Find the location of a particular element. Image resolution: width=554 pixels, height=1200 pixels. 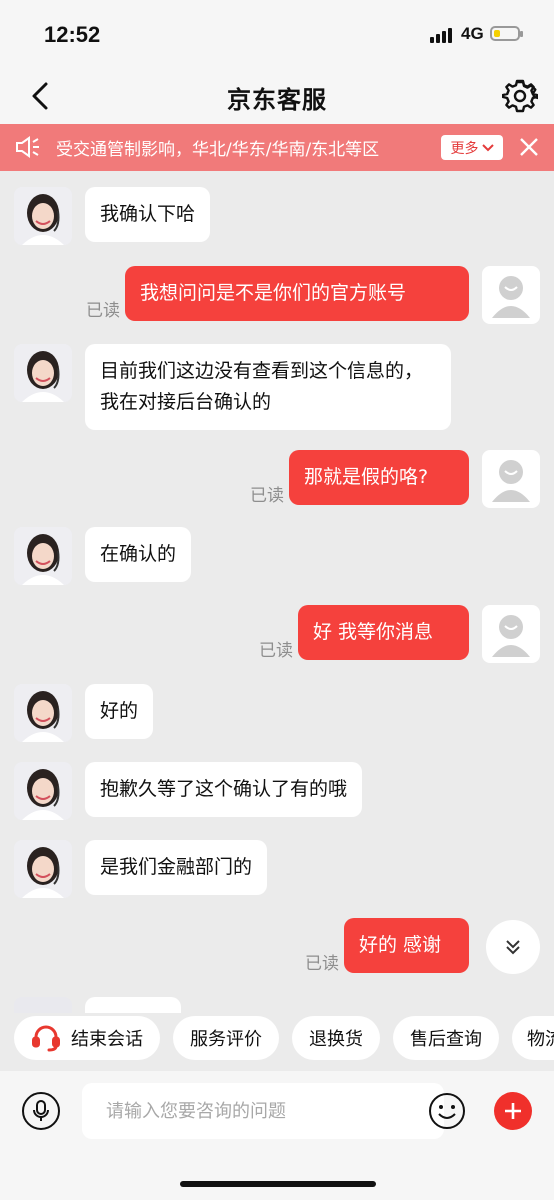

add-button is located at coordinates (513, 1111).